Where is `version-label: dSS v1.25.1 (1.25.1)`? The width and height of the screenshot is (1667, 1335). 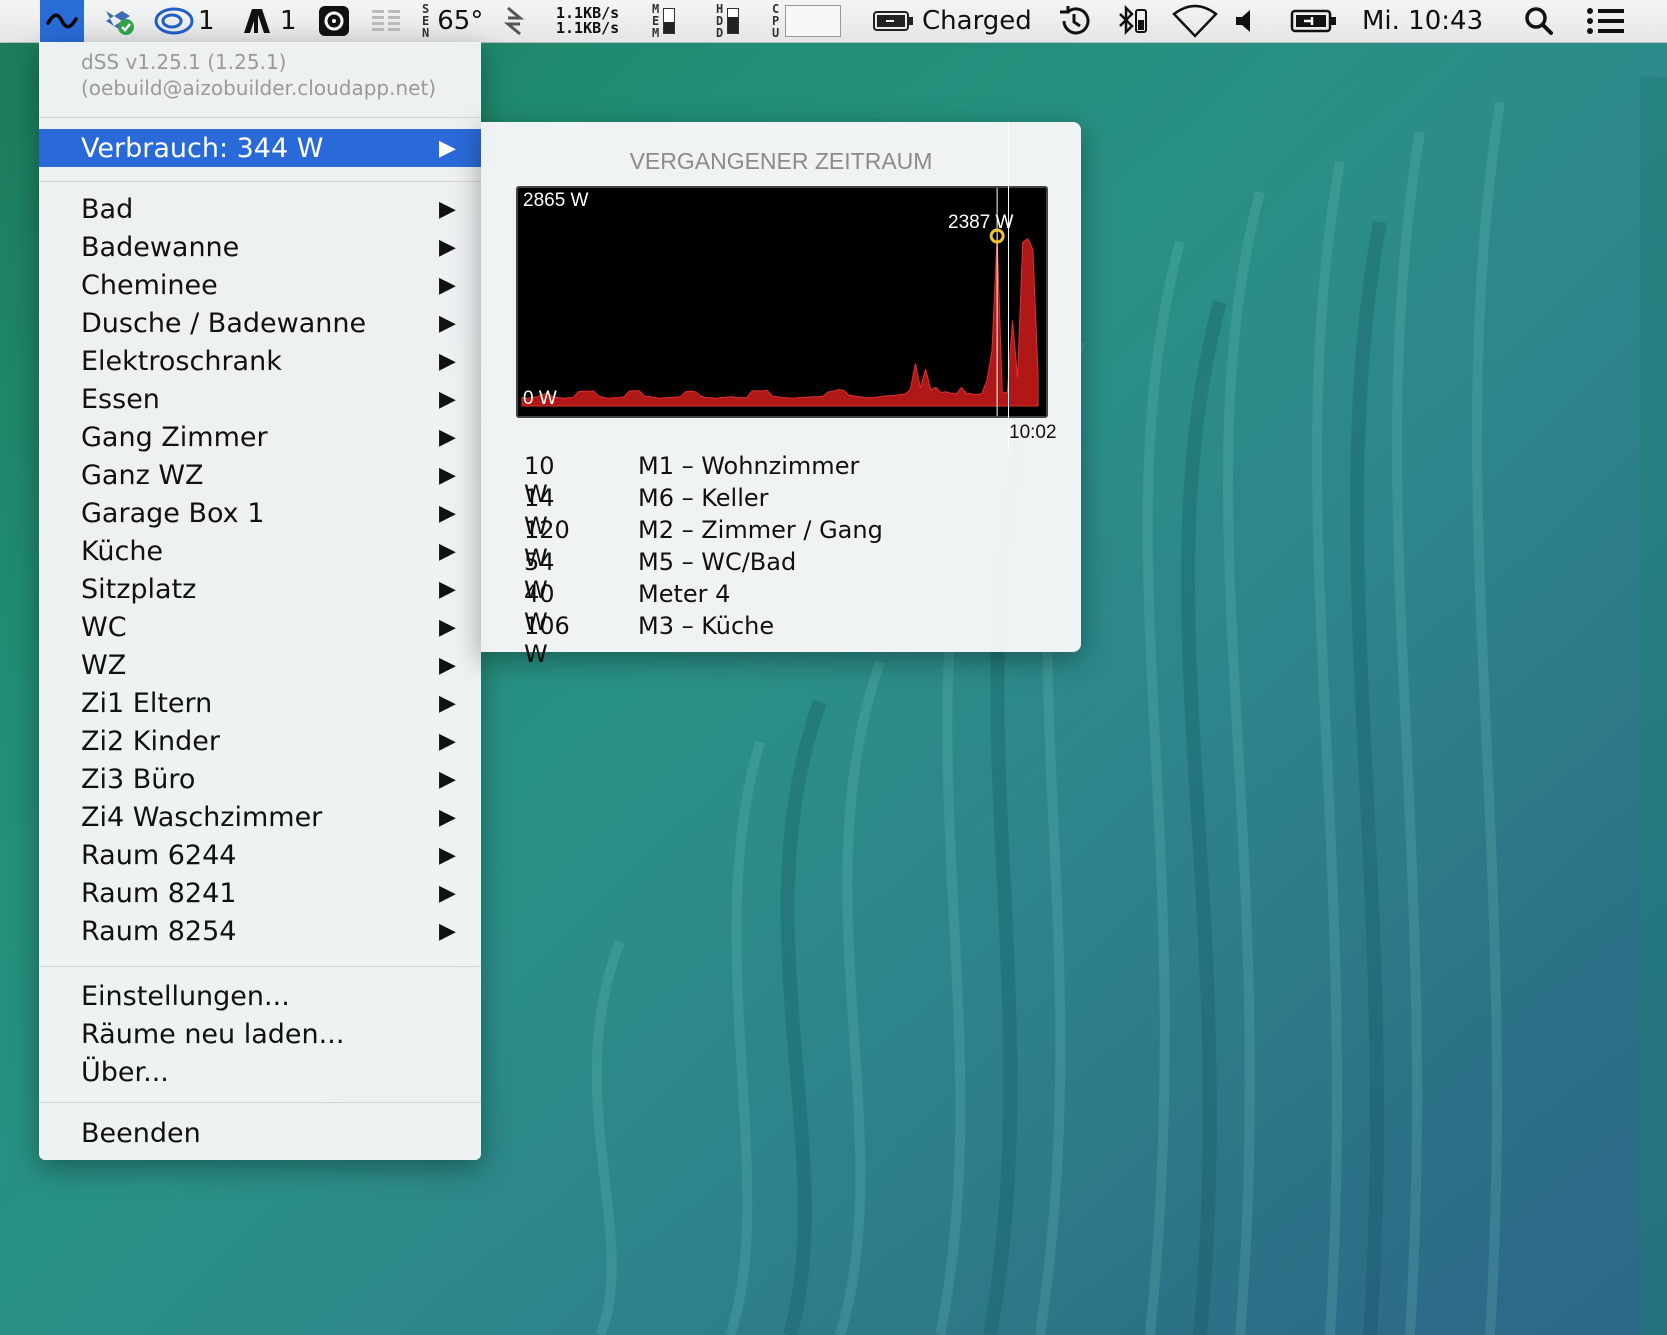 version-label: dSS v1.25.1 (1.25.1) is located at coordinates (184, 62).